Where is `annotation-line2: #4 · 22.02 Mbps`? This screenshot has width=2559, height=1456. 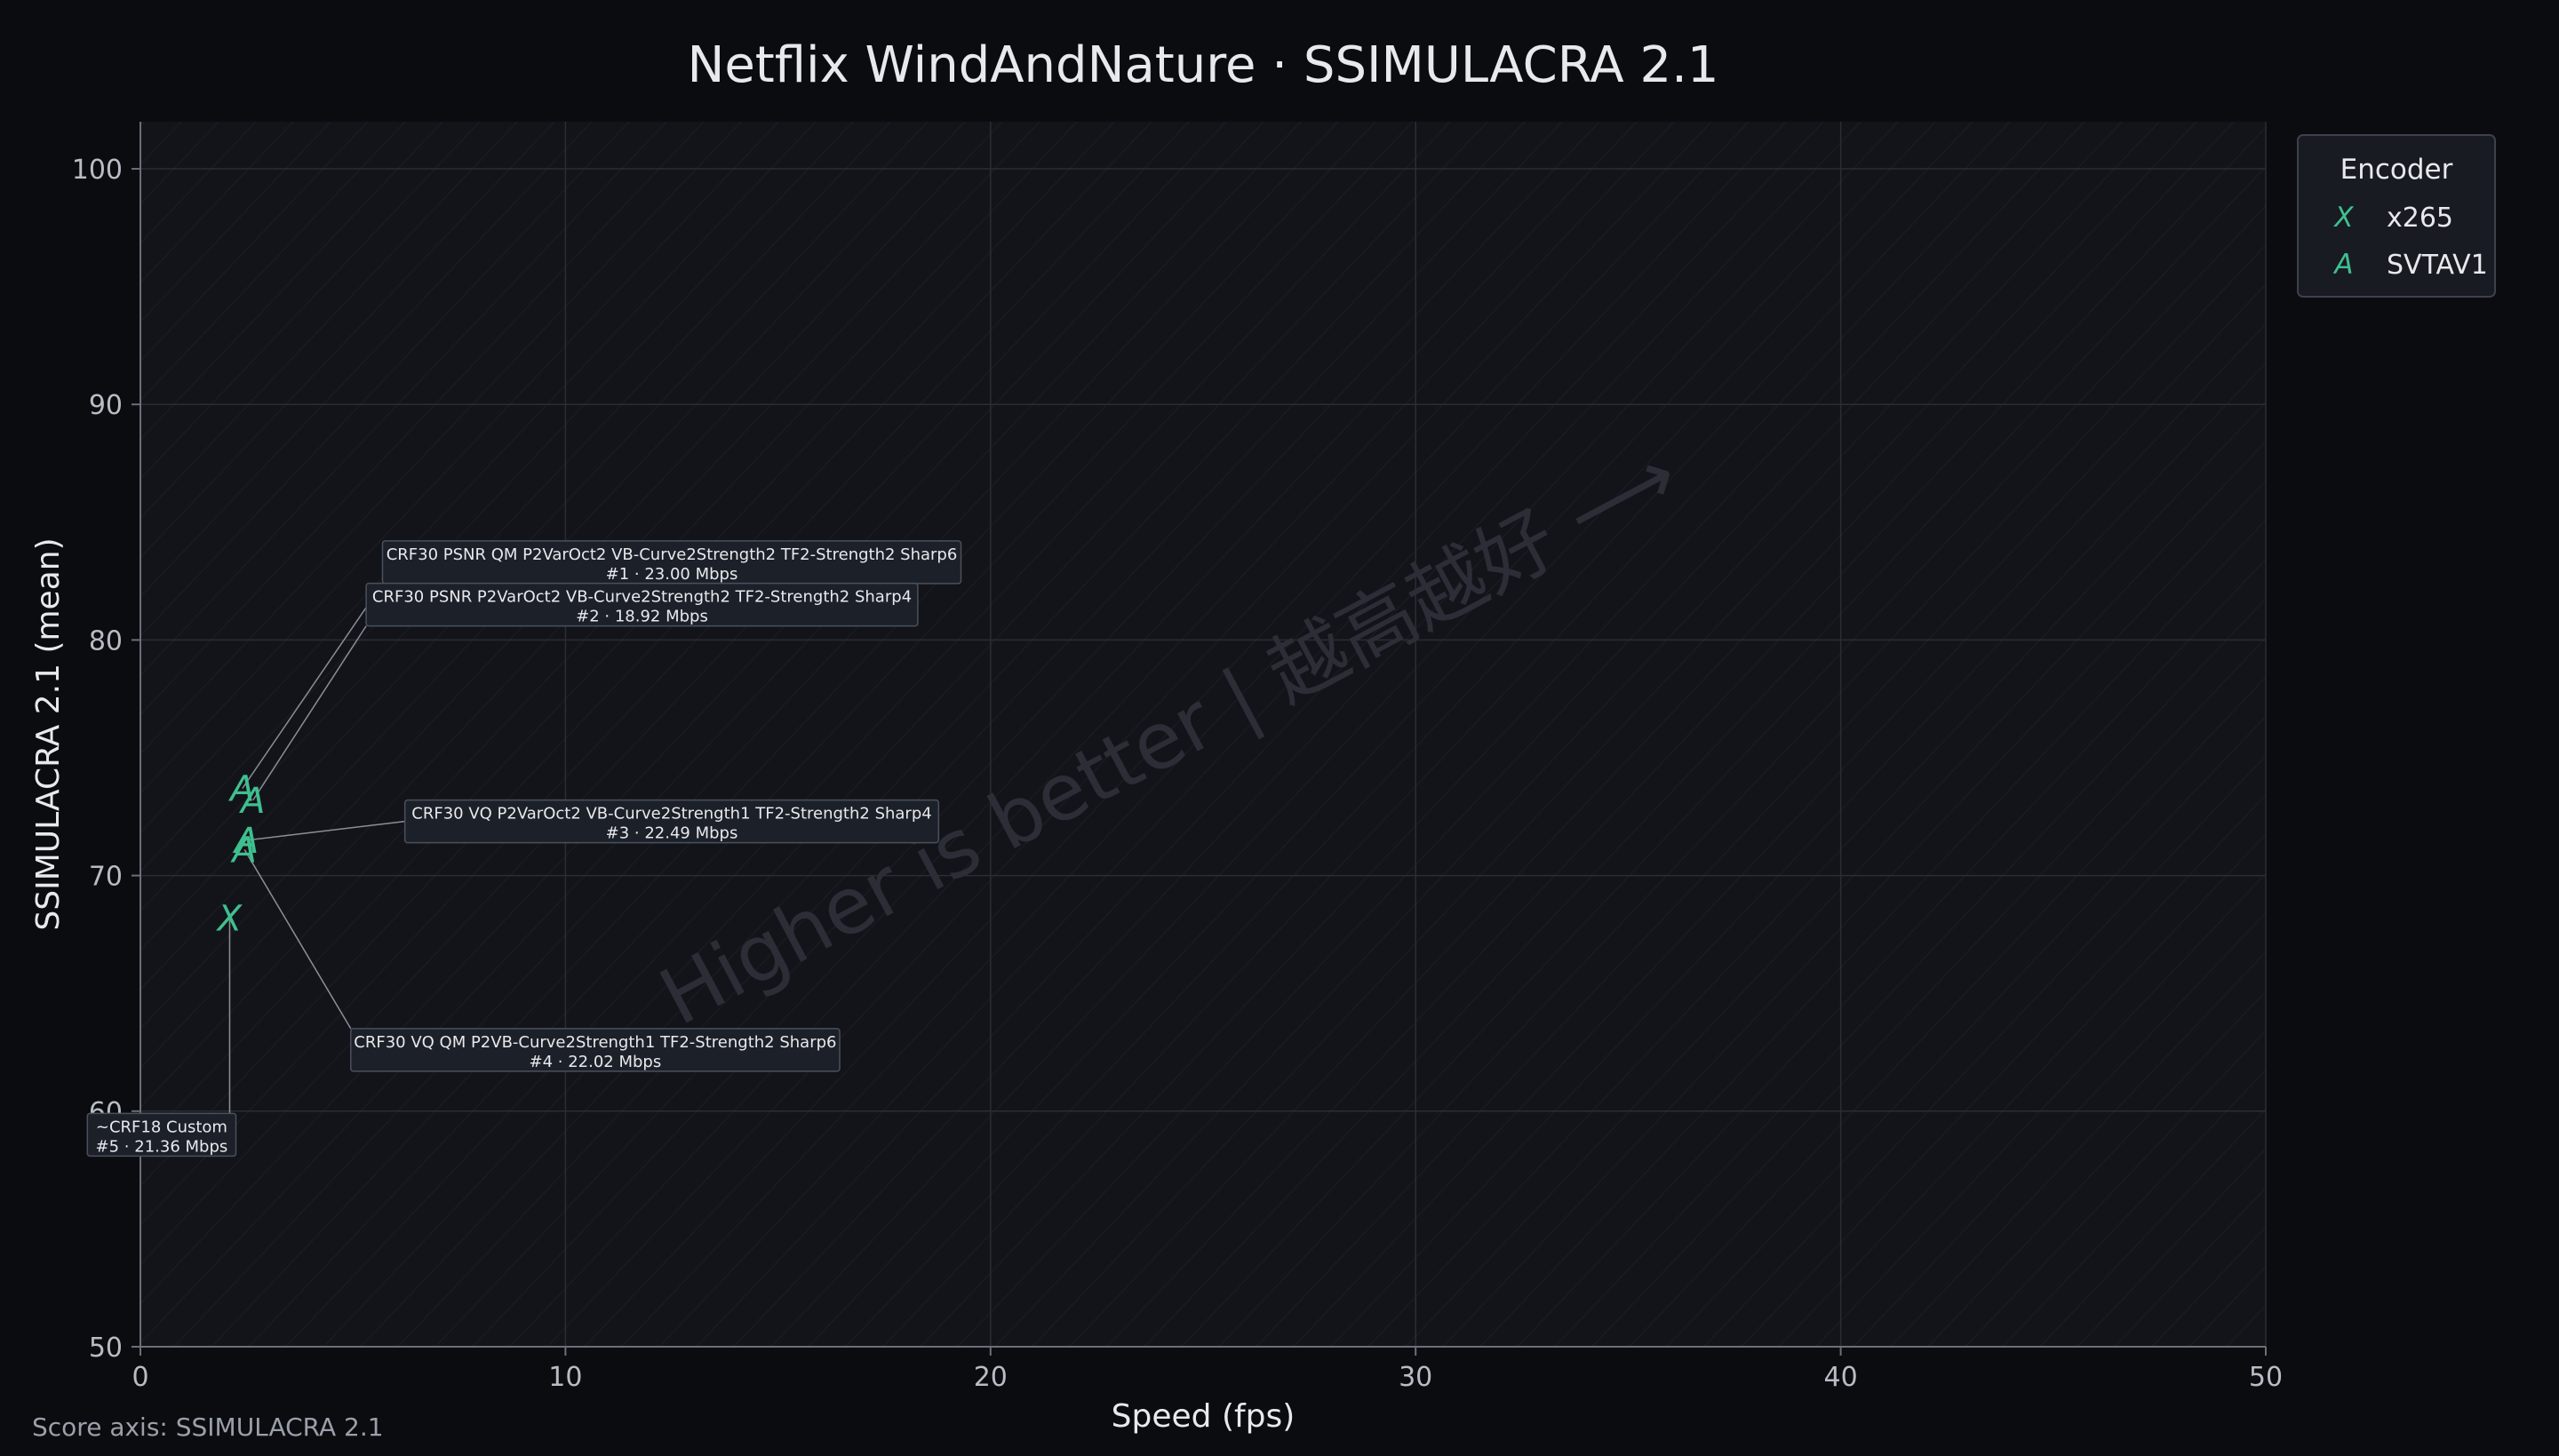
annotation-line2: #4 · 22.02 Mbps is located at coordinates (596, 1062).